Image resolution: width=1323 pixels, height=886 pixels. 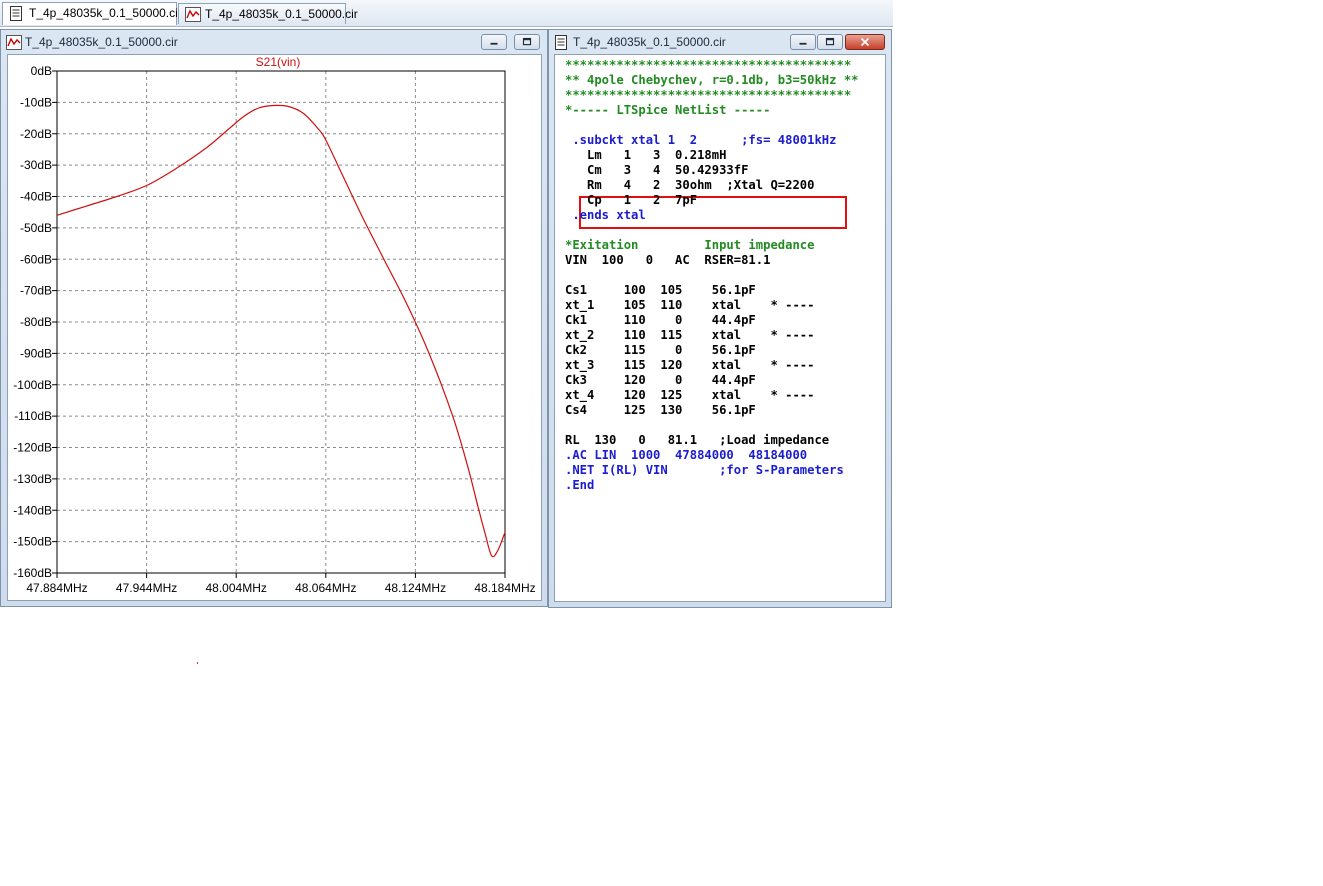 What do you see at coordinates (36, 259) in the screenshot?
I see `y-tick-label: -60dB` at bounding box center [36, 259].